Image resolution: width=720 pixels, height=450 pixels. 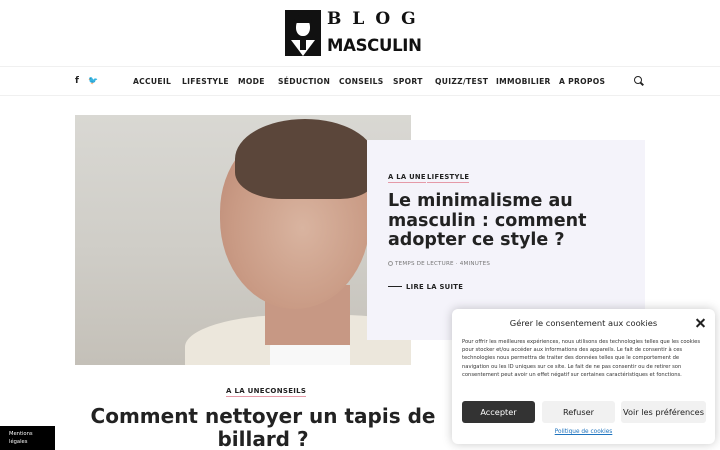 I want to click on mentions-legales-link: Mentions légales, so click(x=27, y=438).